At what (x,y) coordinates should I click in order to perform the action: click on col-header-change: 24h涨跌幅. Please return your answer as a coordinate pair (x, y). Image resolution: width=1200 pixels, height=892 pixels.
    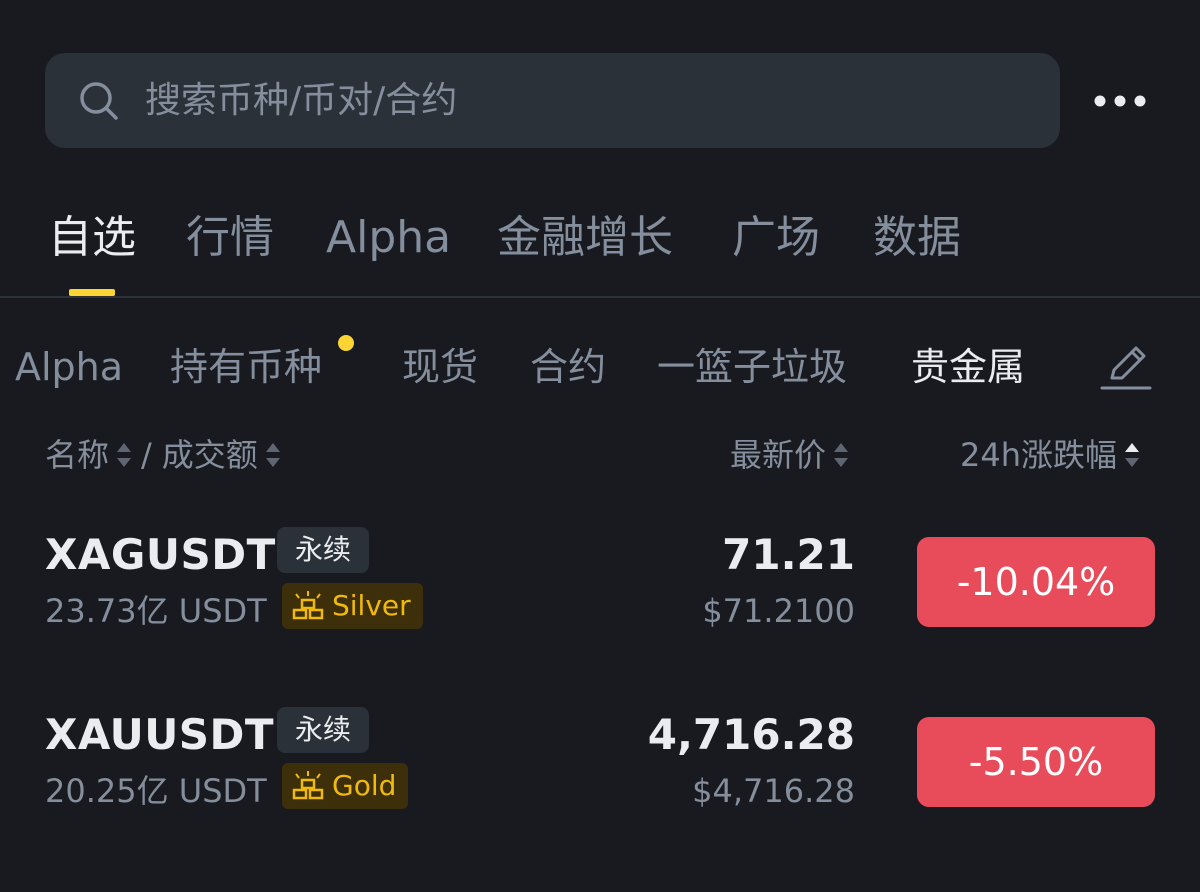
    Looking at the image, I should click on (1050, 455).